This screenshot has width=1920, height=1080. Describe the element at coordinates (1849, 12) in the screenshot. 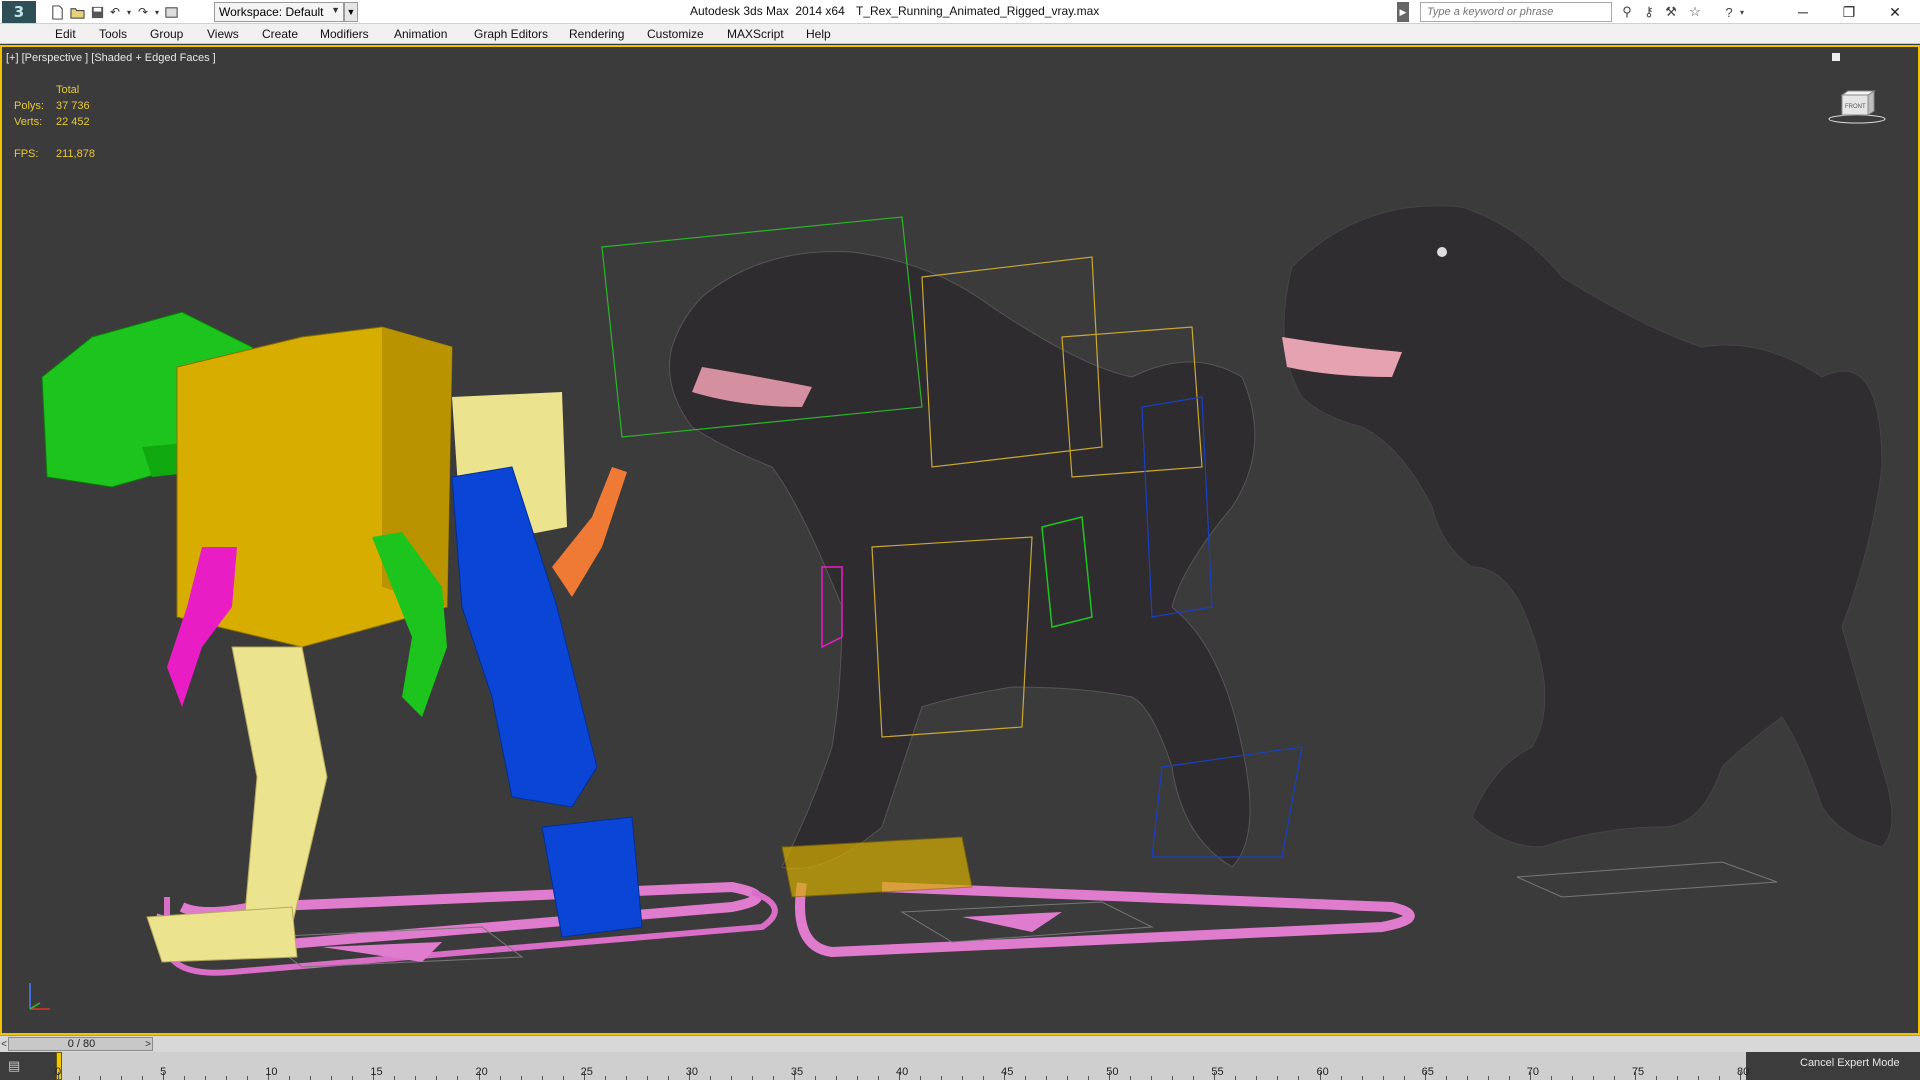

I see `restore-icon: ❐` at that location.